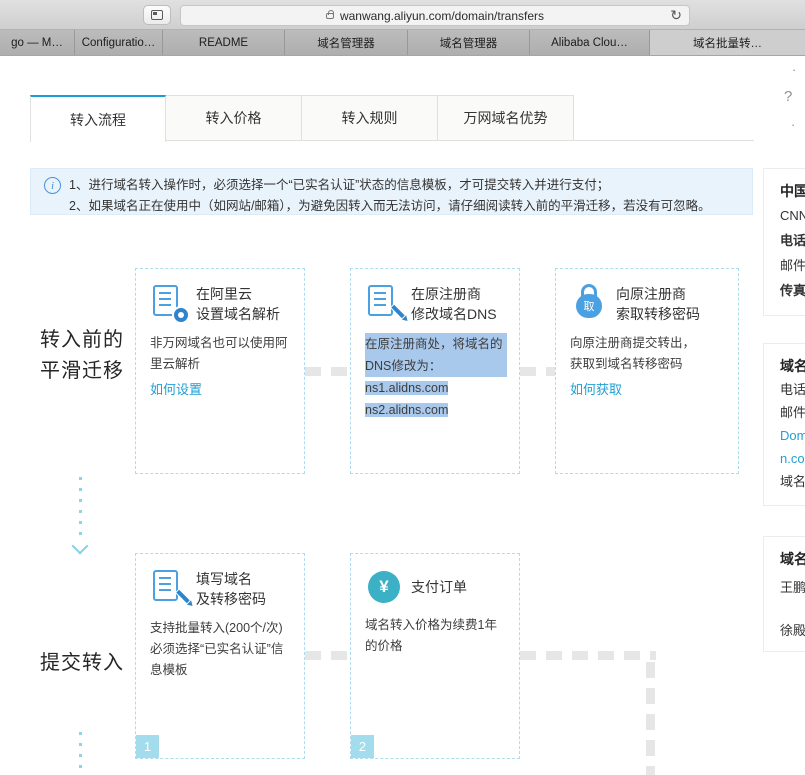 Image resolution: width=805 pixels, height=775 pixels. Describe the element at coordinates (436, 366) in the screenshot. I see `selected-line: DNS修改为：` at that location.